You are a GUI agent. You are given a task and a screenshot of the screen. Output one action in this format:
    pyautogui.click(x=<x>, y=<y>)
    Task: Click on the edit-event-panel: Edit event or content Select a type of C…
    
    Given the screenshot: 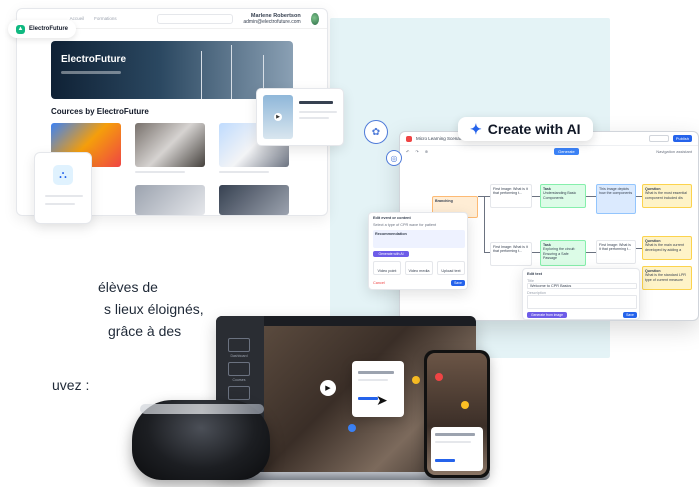 What is the action you would take?
    pyautogui.click(x=418, y=251)
    